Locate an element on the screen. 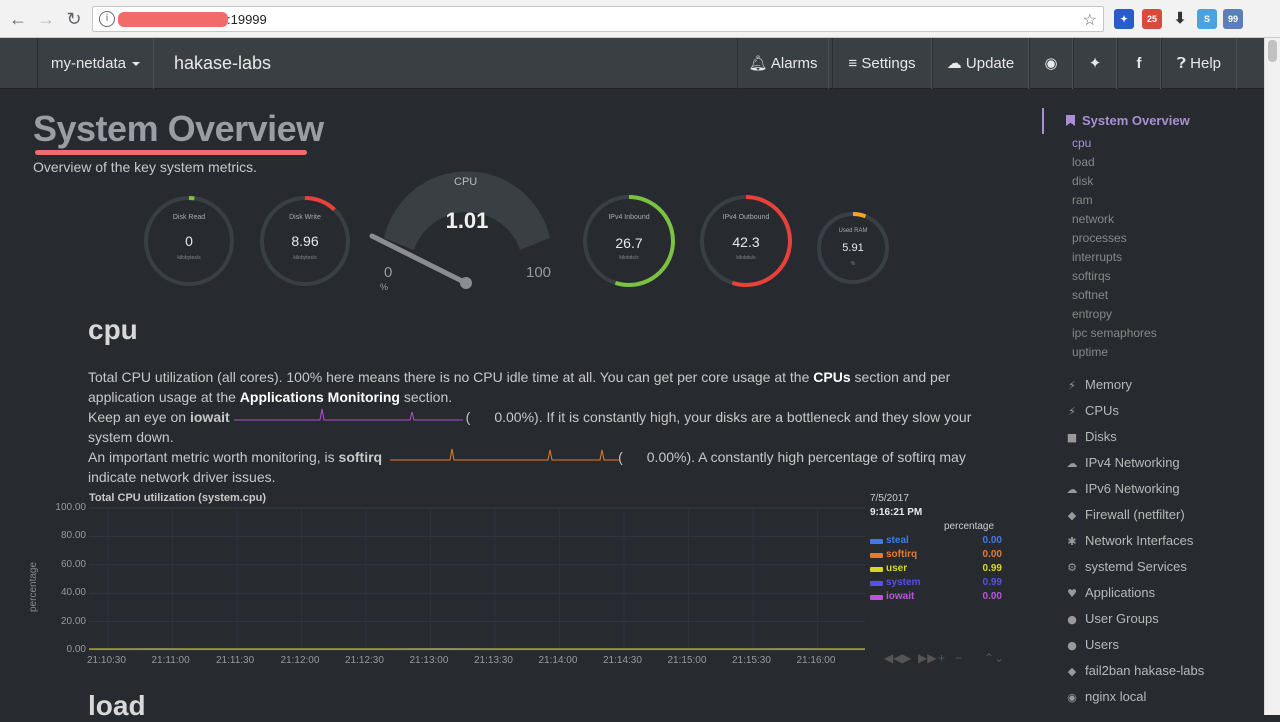 The width and height of the screenshot is (1280, 722). sidebar-sub-load: load is located at coordinates (1083, 162).